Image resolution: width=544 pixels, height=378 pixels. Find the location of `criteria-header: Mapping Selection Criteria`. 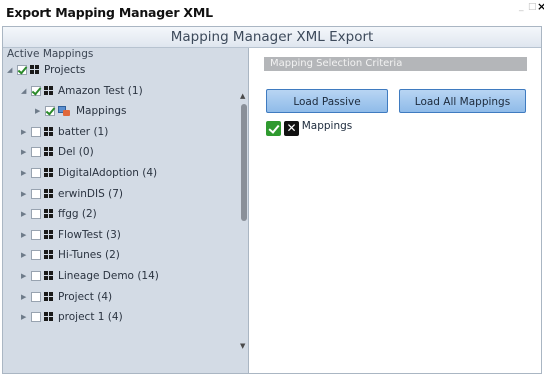

criteria-header: Mapping Selection Criteria is located at coordinates (395, 64).